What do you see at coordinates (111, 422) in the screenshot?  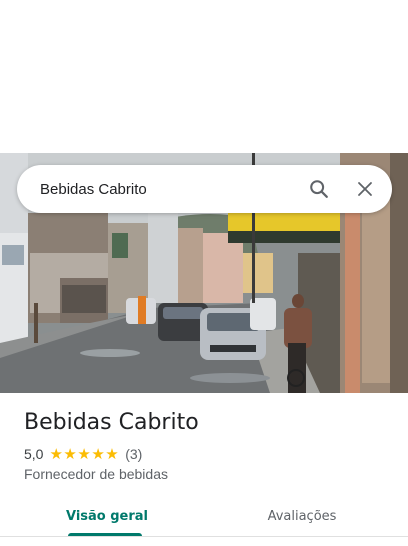 I see `place-title: Bebidas Cabrito` at bounding box center [111, 422].